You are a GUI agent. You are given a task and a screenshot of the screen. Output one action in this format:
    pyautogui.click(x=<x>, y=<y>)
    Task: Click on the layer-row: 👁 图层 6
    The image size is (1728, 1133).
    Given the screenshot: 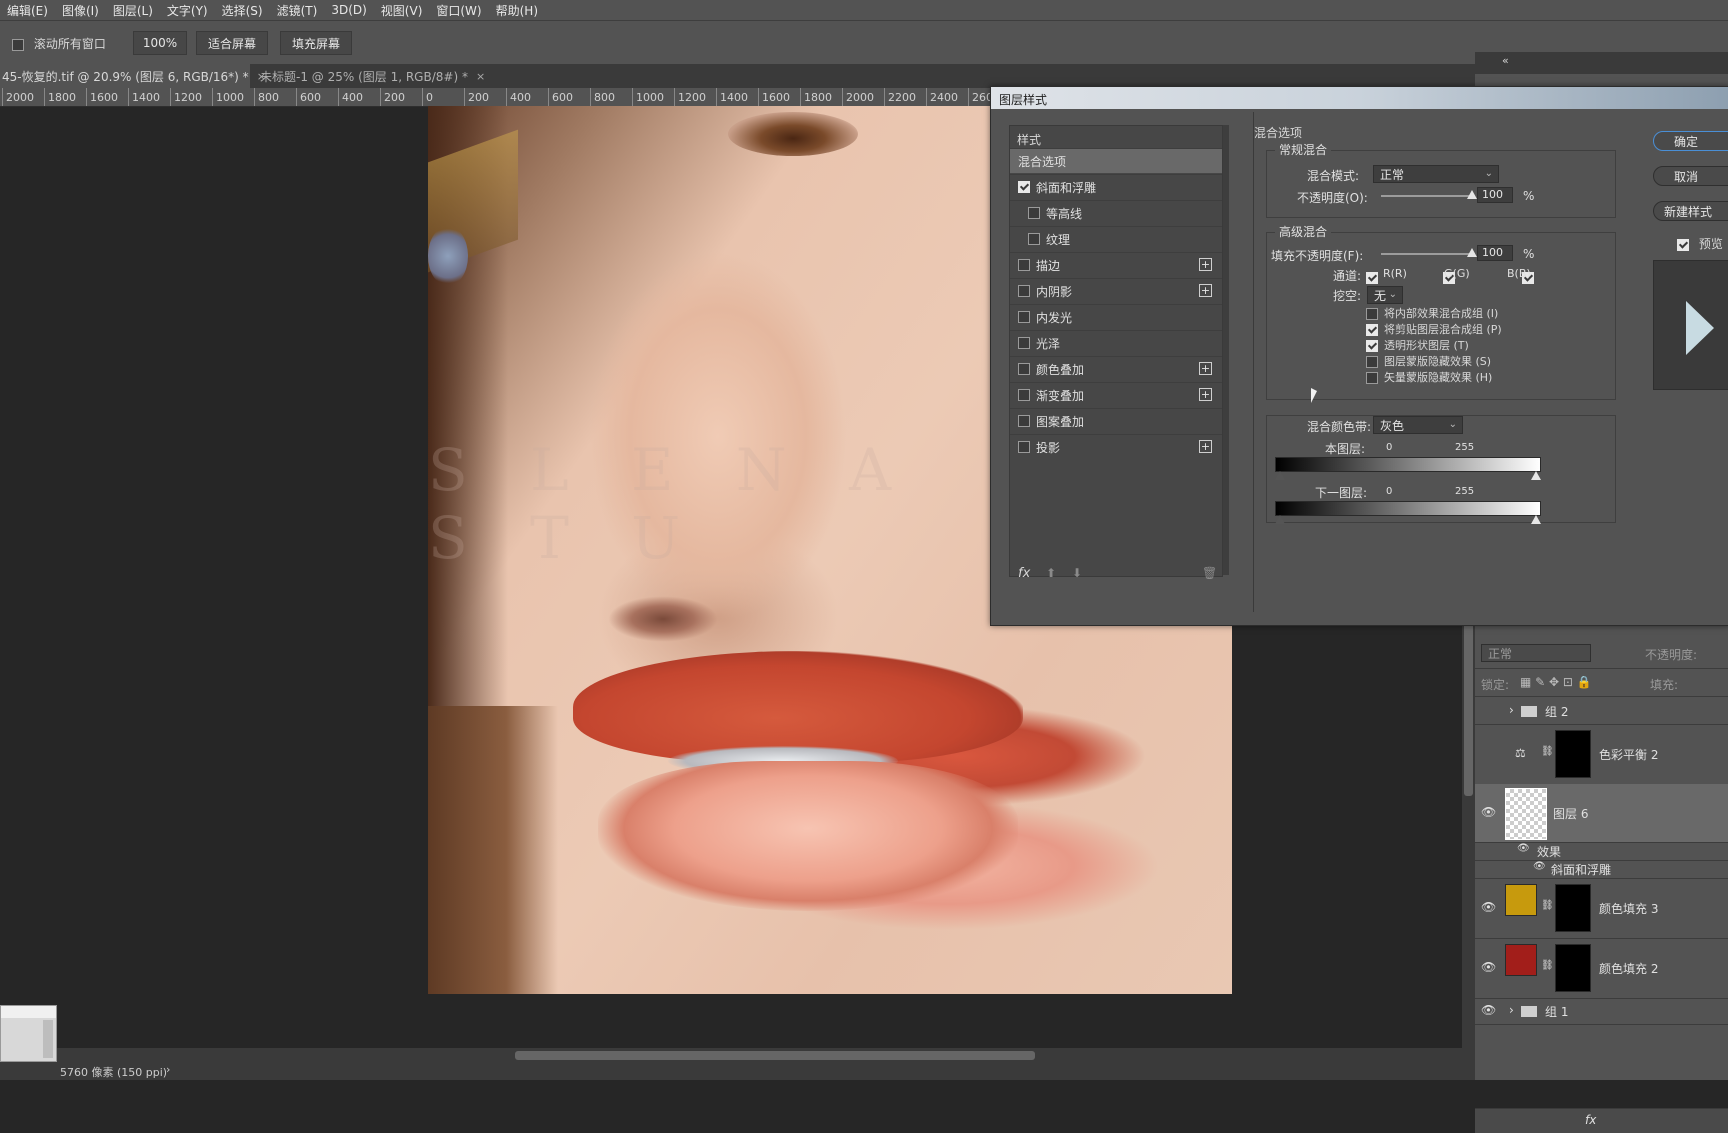 What is the action you would take?
    pyautogui.click(x=1601, y=813)
    